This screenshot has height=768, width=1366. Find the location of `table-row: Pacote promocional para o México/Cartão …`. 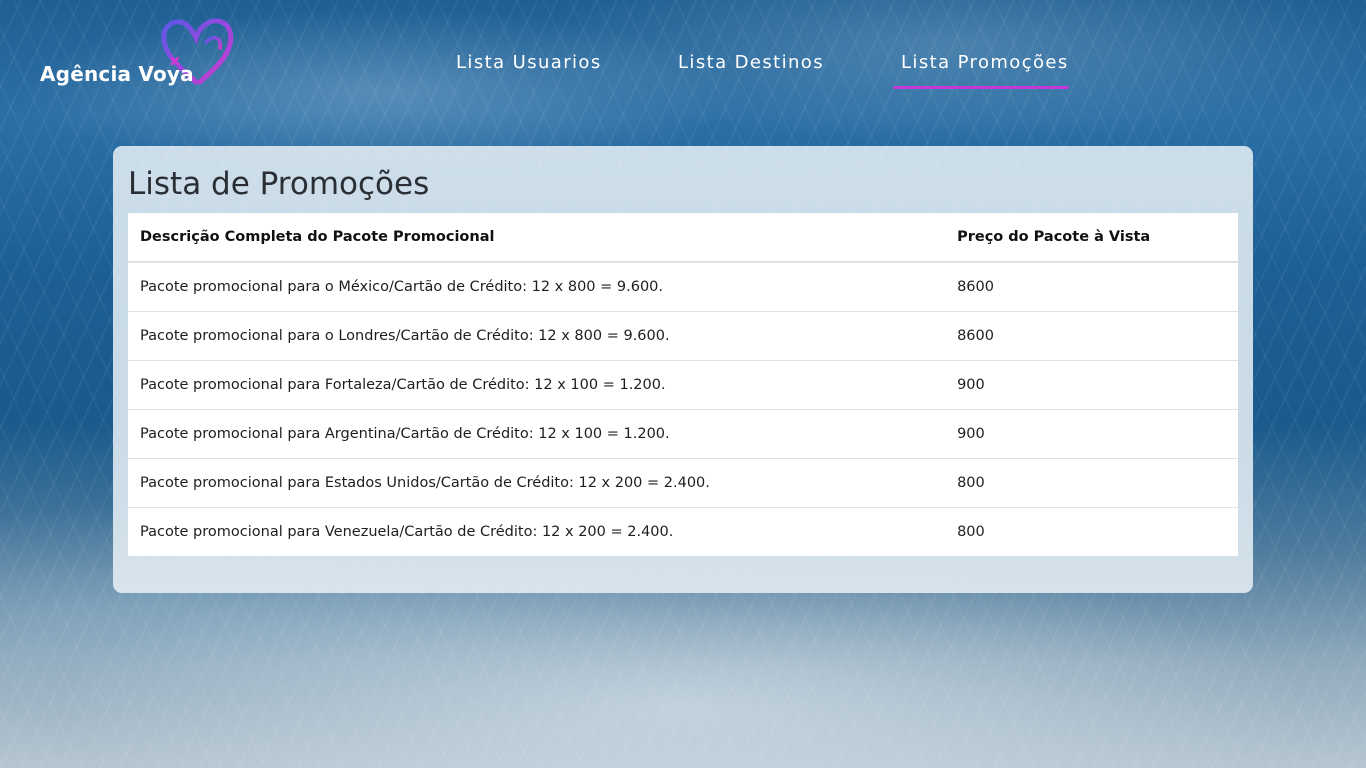

table-row: Pacote promocional para o México/Cartão … is located at coordinates (683, 287).